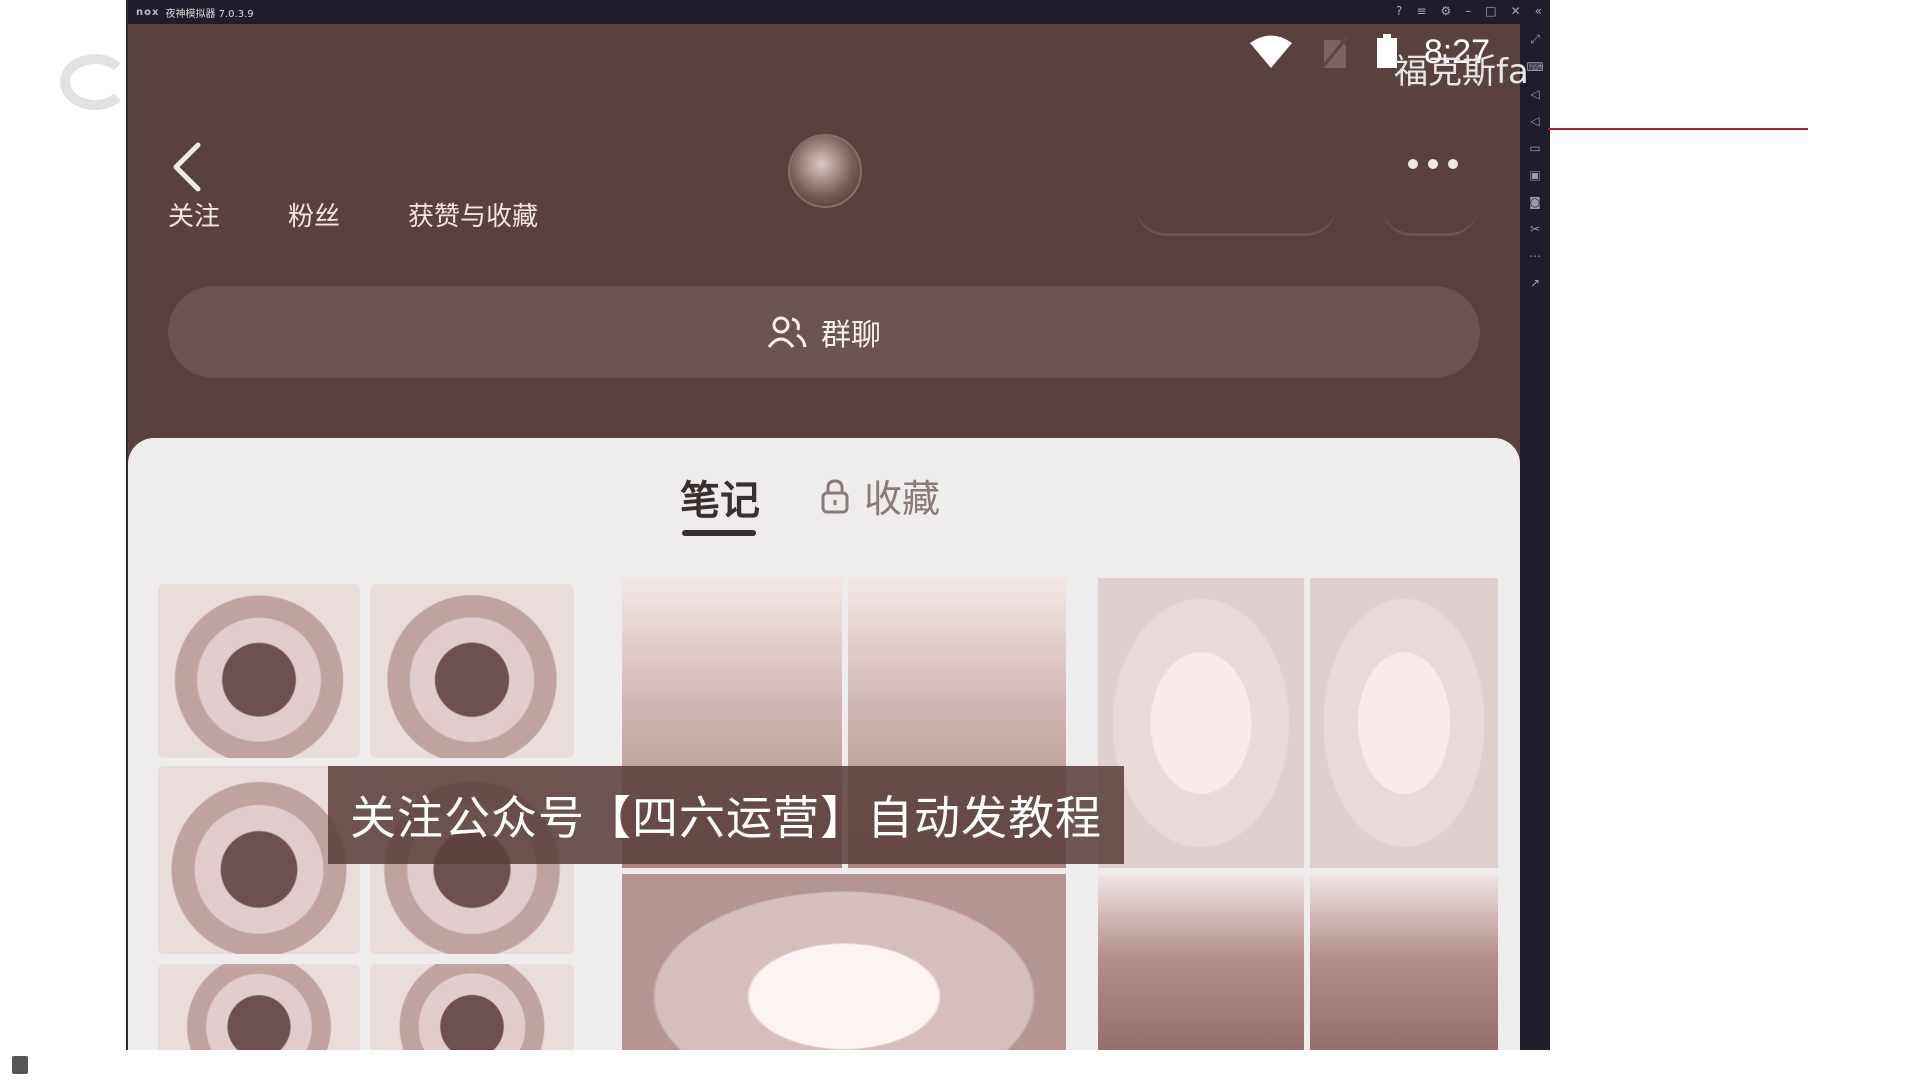 The image size is (1920, 1080). What do you see at coordinates (1534, 121) in the screenshot?
I see `volume-down-icon: ◁` at bounding box center [1534, 121].